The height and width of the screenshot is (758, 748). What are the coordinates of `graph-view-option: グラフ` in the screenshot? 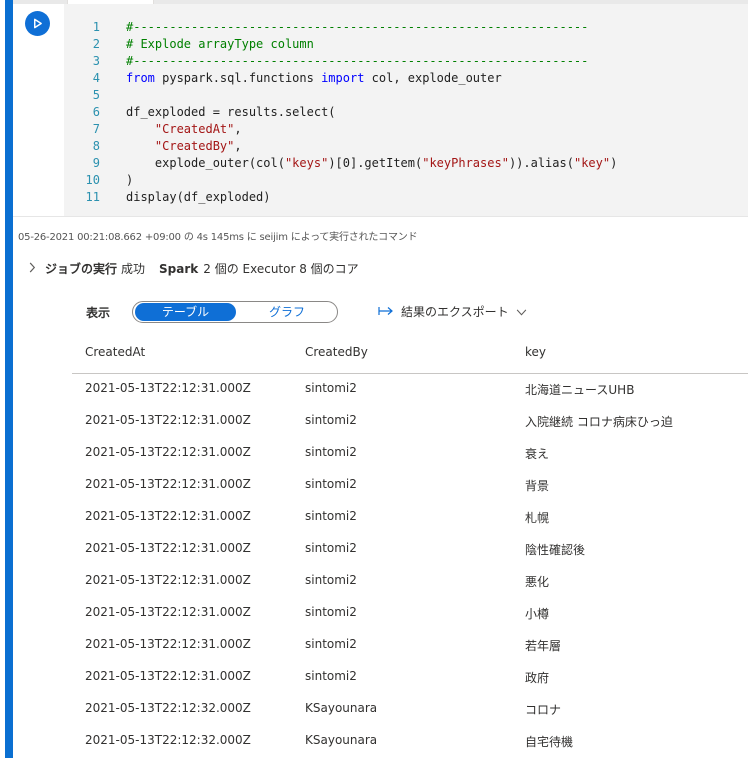 It's located at (287, 312).